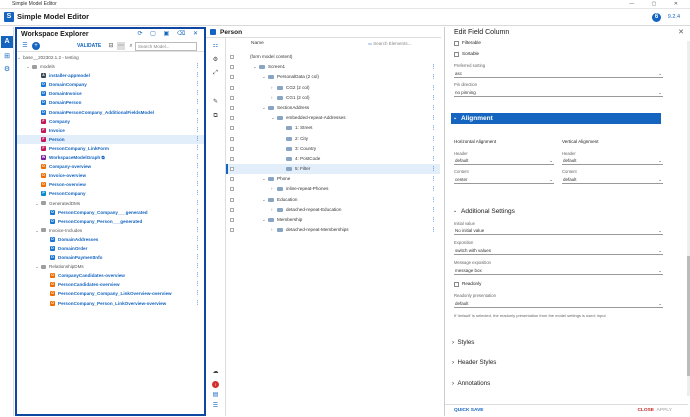  I want to click on explorer-tree-row: F PersonCompany_LinkForm ⋮, so click(110, 148).